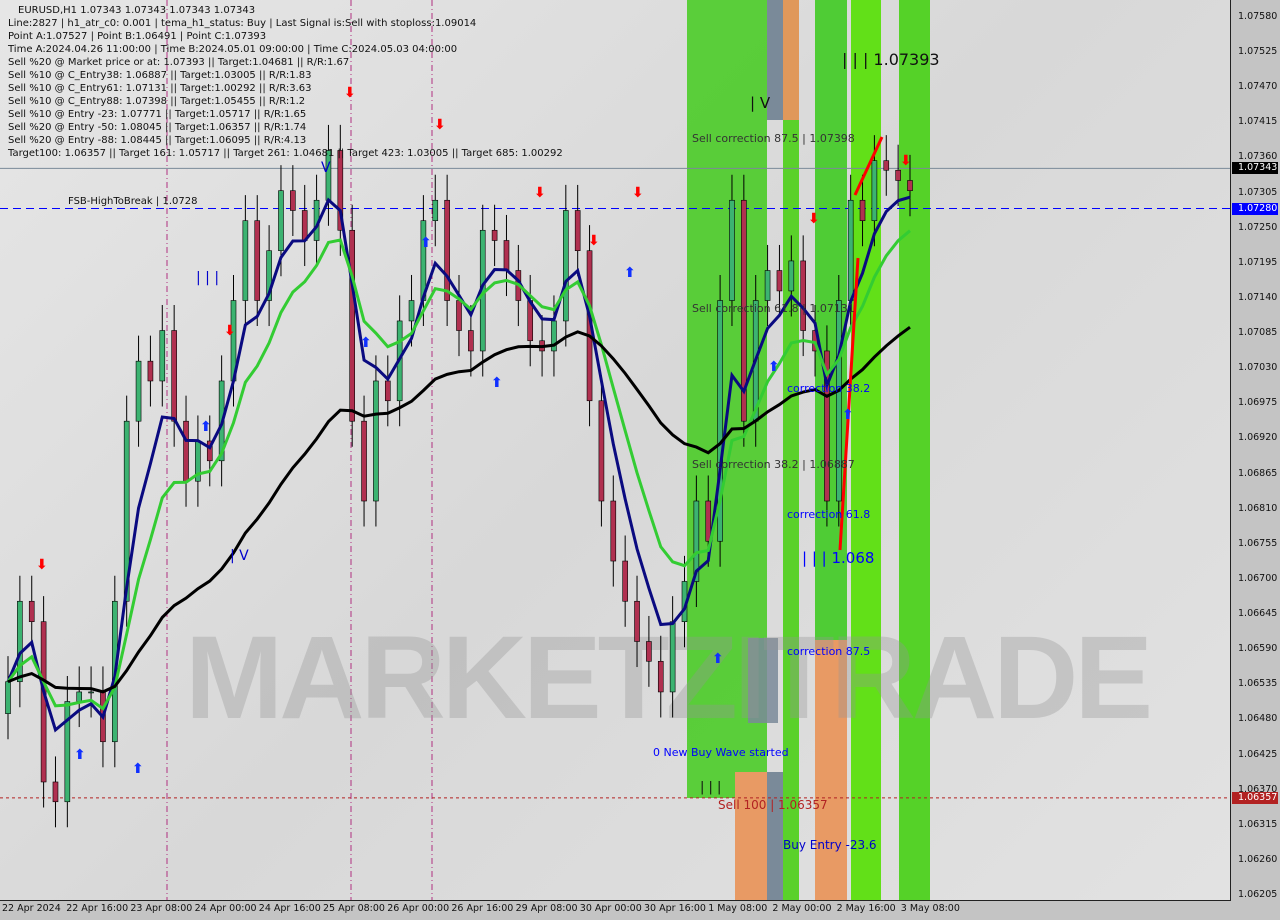 The width and height of the screenshot is (1280, 920). Describe the element at coordinates (31, 908) in the screenshot. I see `time-tick-label: 22 Apr 2024` at that location.